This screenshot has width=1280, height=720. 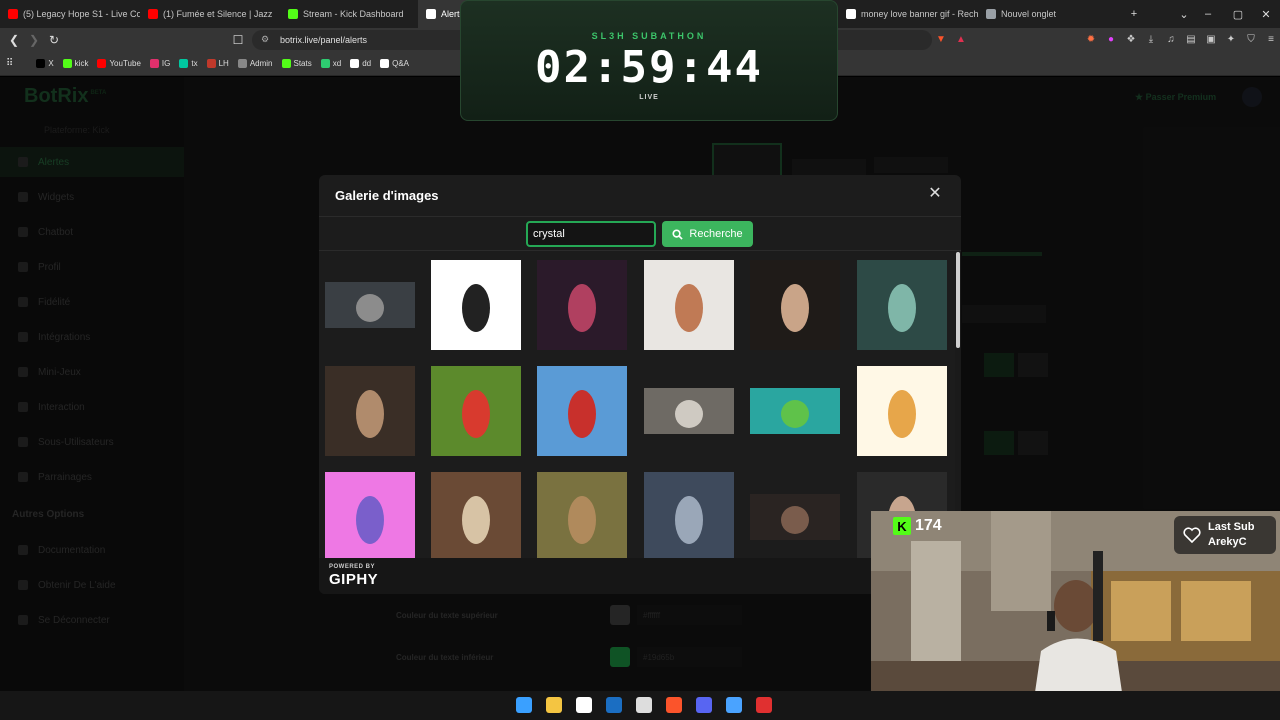 I want to click on extension-icon: ❖, so click(x=1131, y=39).